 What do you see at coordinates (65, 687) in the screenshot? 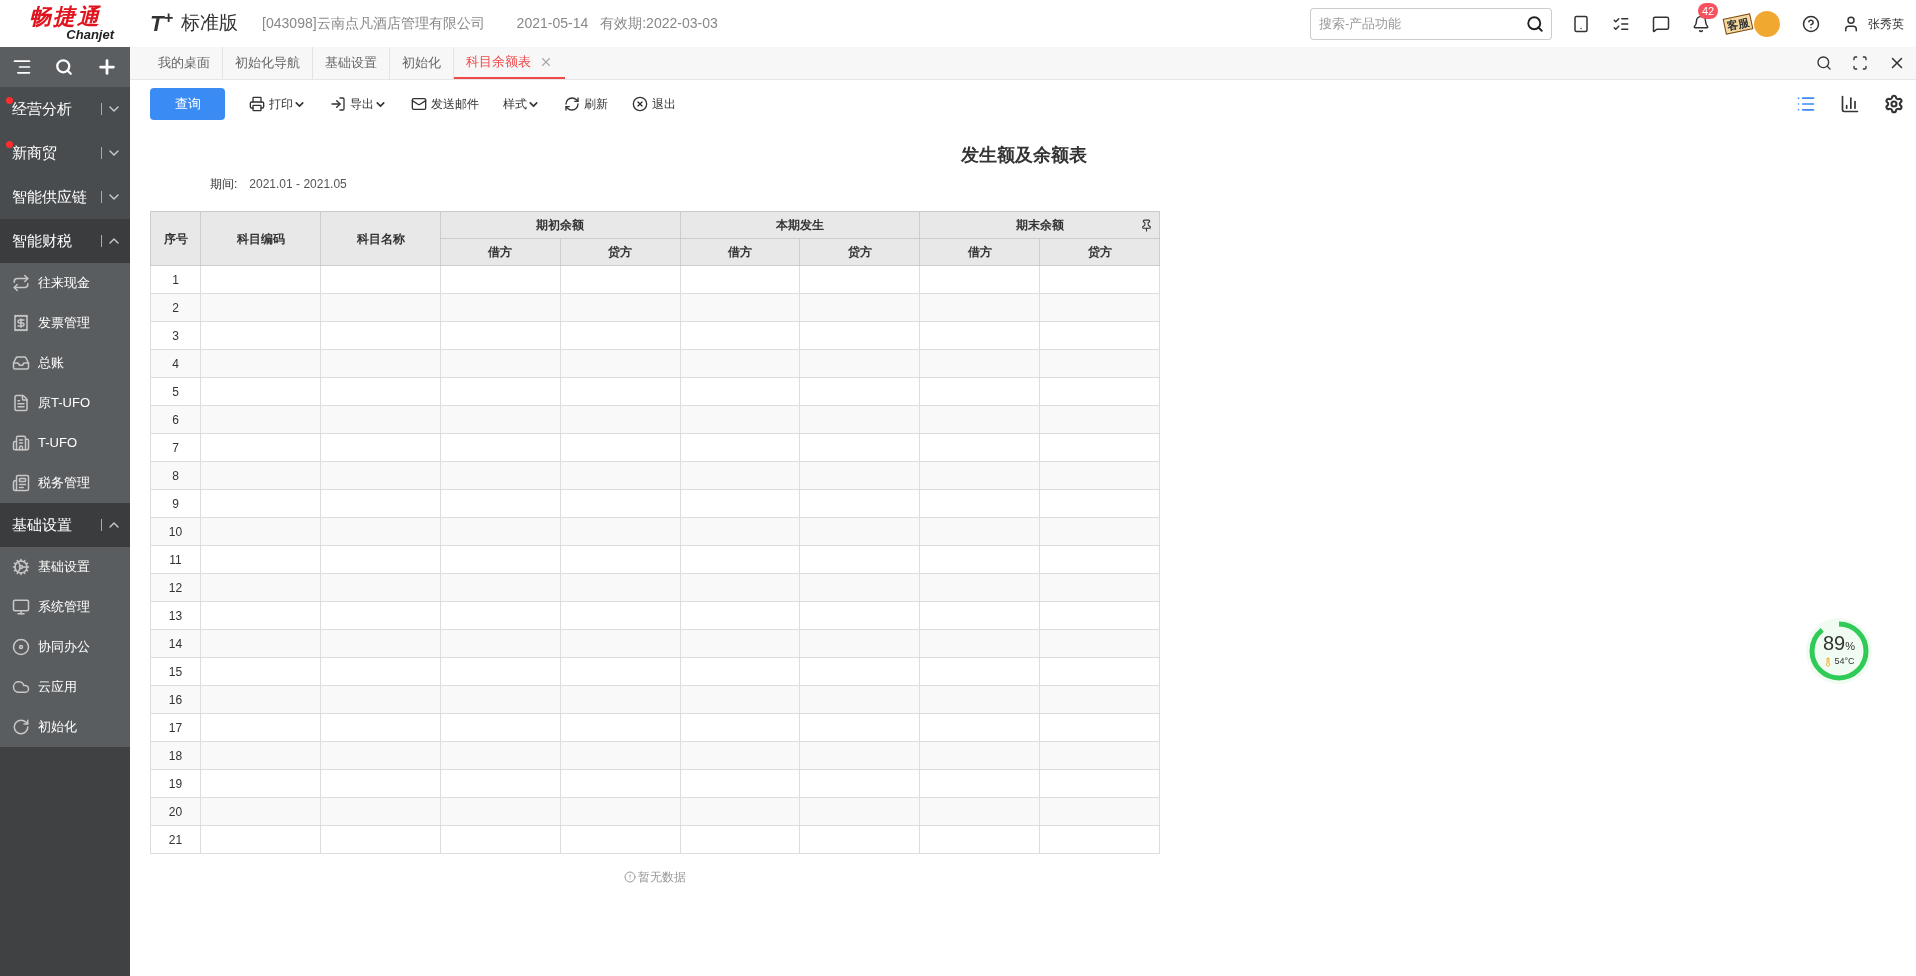
I see `sidebar-item: 云应用` at bounding box center [65, 687].